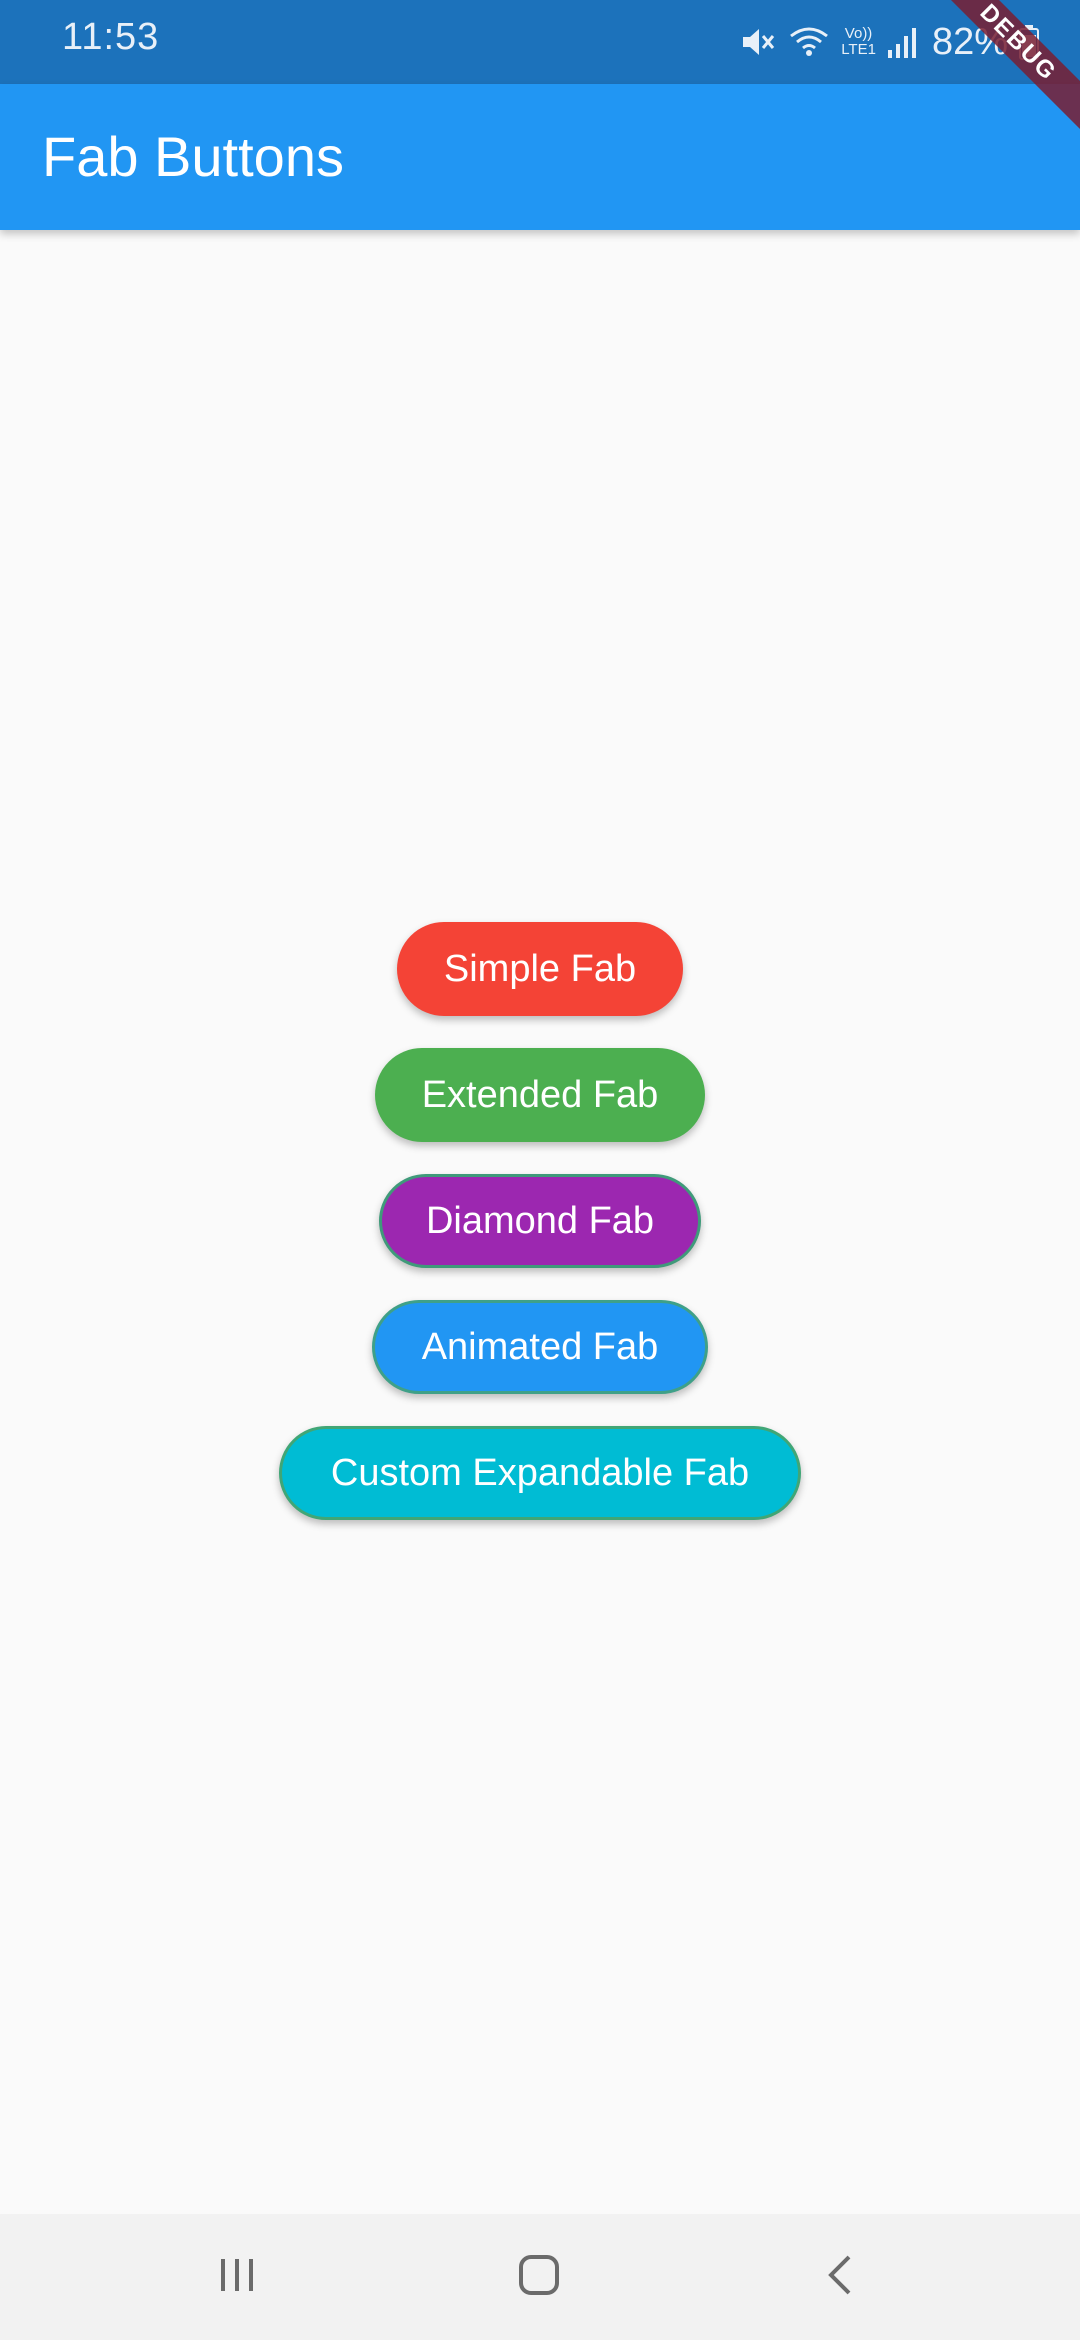  Describe the element at coordinates (193, 156) in the screenshot. I see `page-title: Fab Buttons` at that location.